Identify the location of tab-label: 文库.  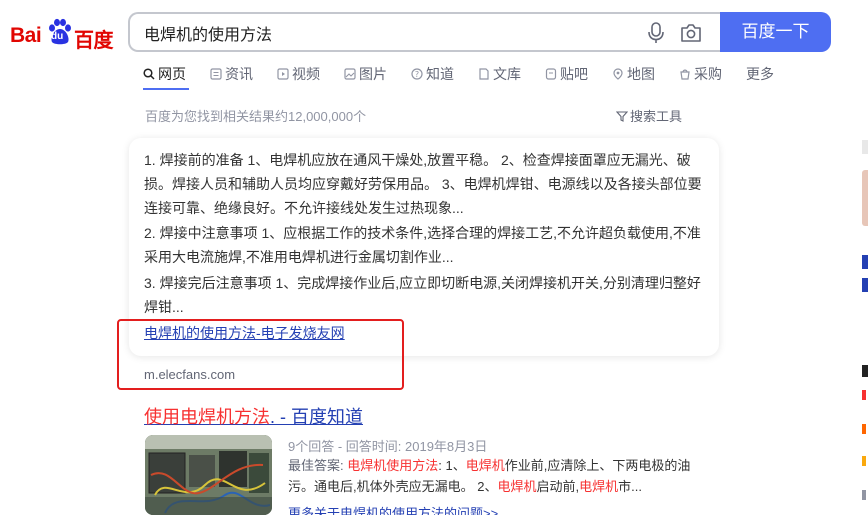
(507, 74).